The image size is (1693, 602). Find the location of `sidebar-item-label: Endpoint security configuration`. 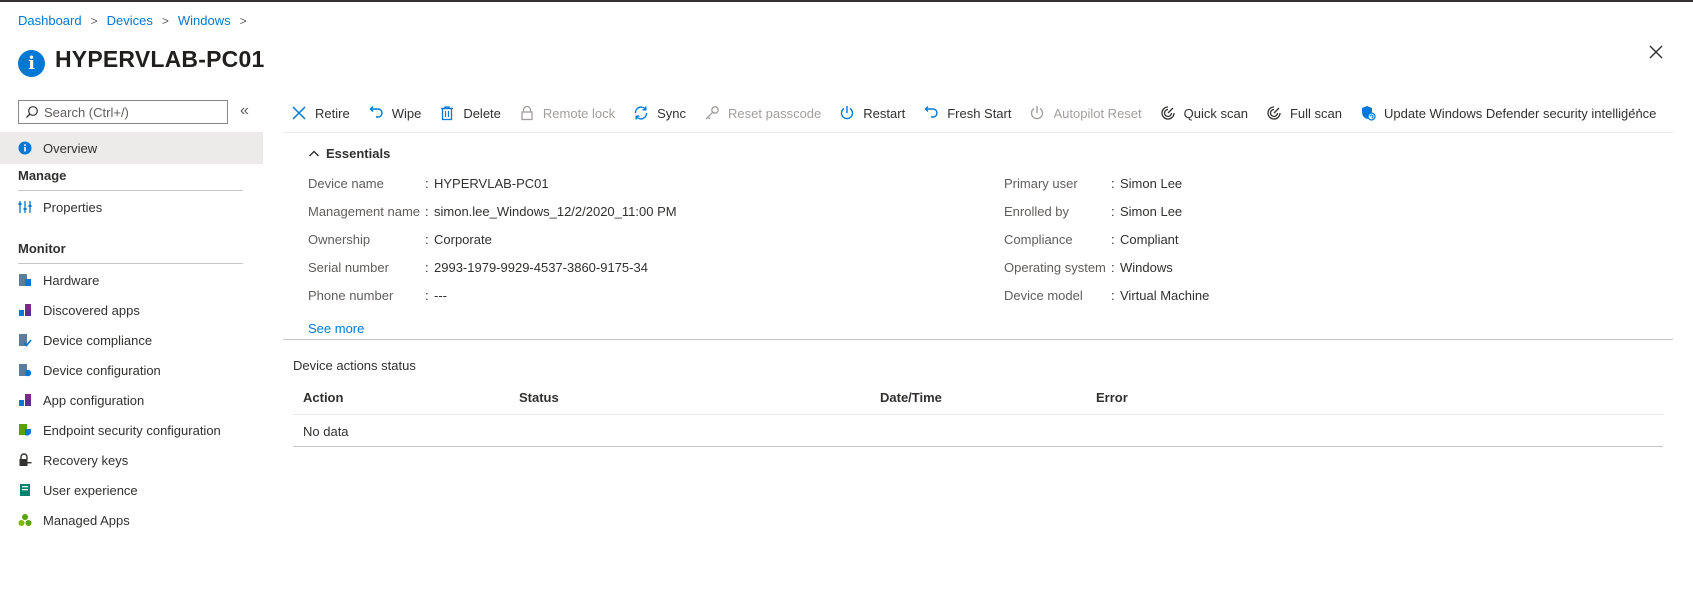

sidebar-item-label: Endpoint security configuration is located at coordinates (132, 430).